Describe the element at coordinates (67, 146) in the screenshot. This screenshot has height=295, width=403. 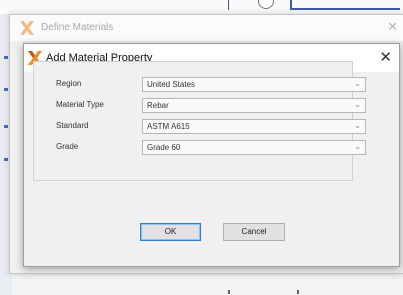
I see `grade-label: Grade` at that location.